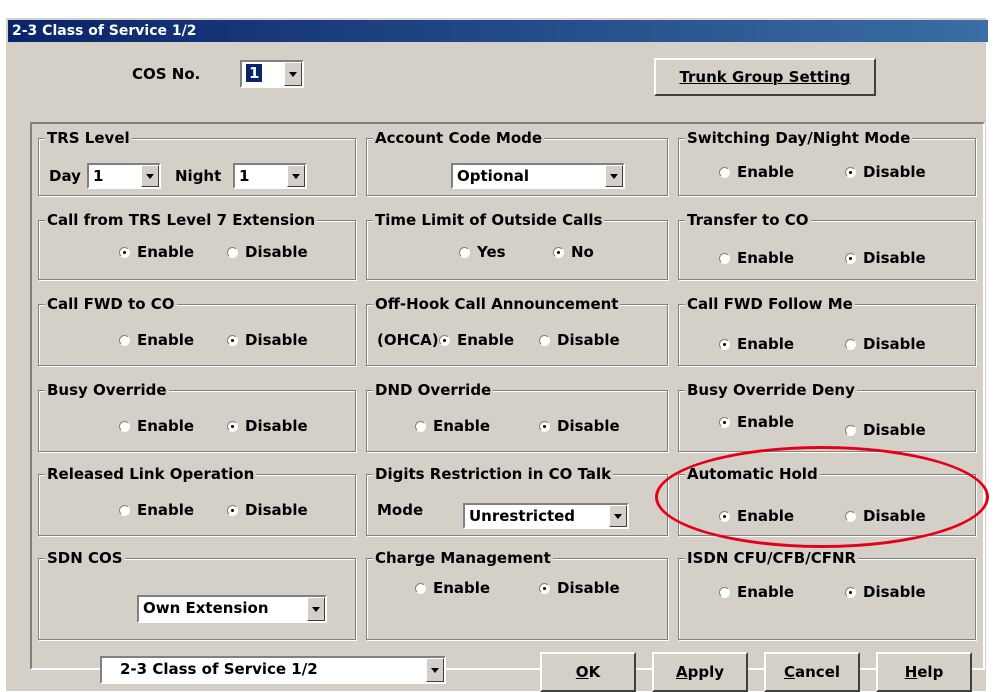 The image size is (996, 692). Describe the element at coordinates (772, 558) in the screenshot. I see `group-title: ISDN CFU/CFB/CFNR` at that location.